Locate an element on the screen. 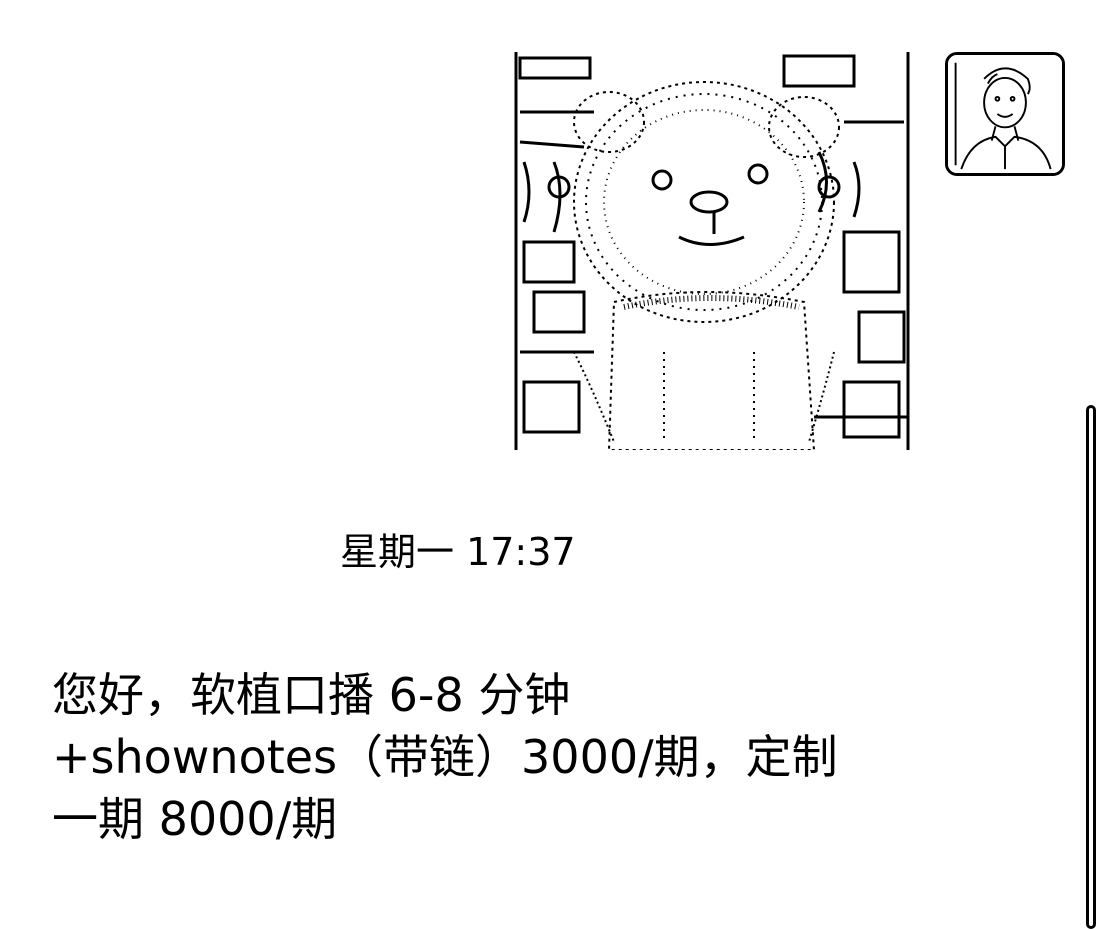  avatar-image is located at coordinates (1005, 114).